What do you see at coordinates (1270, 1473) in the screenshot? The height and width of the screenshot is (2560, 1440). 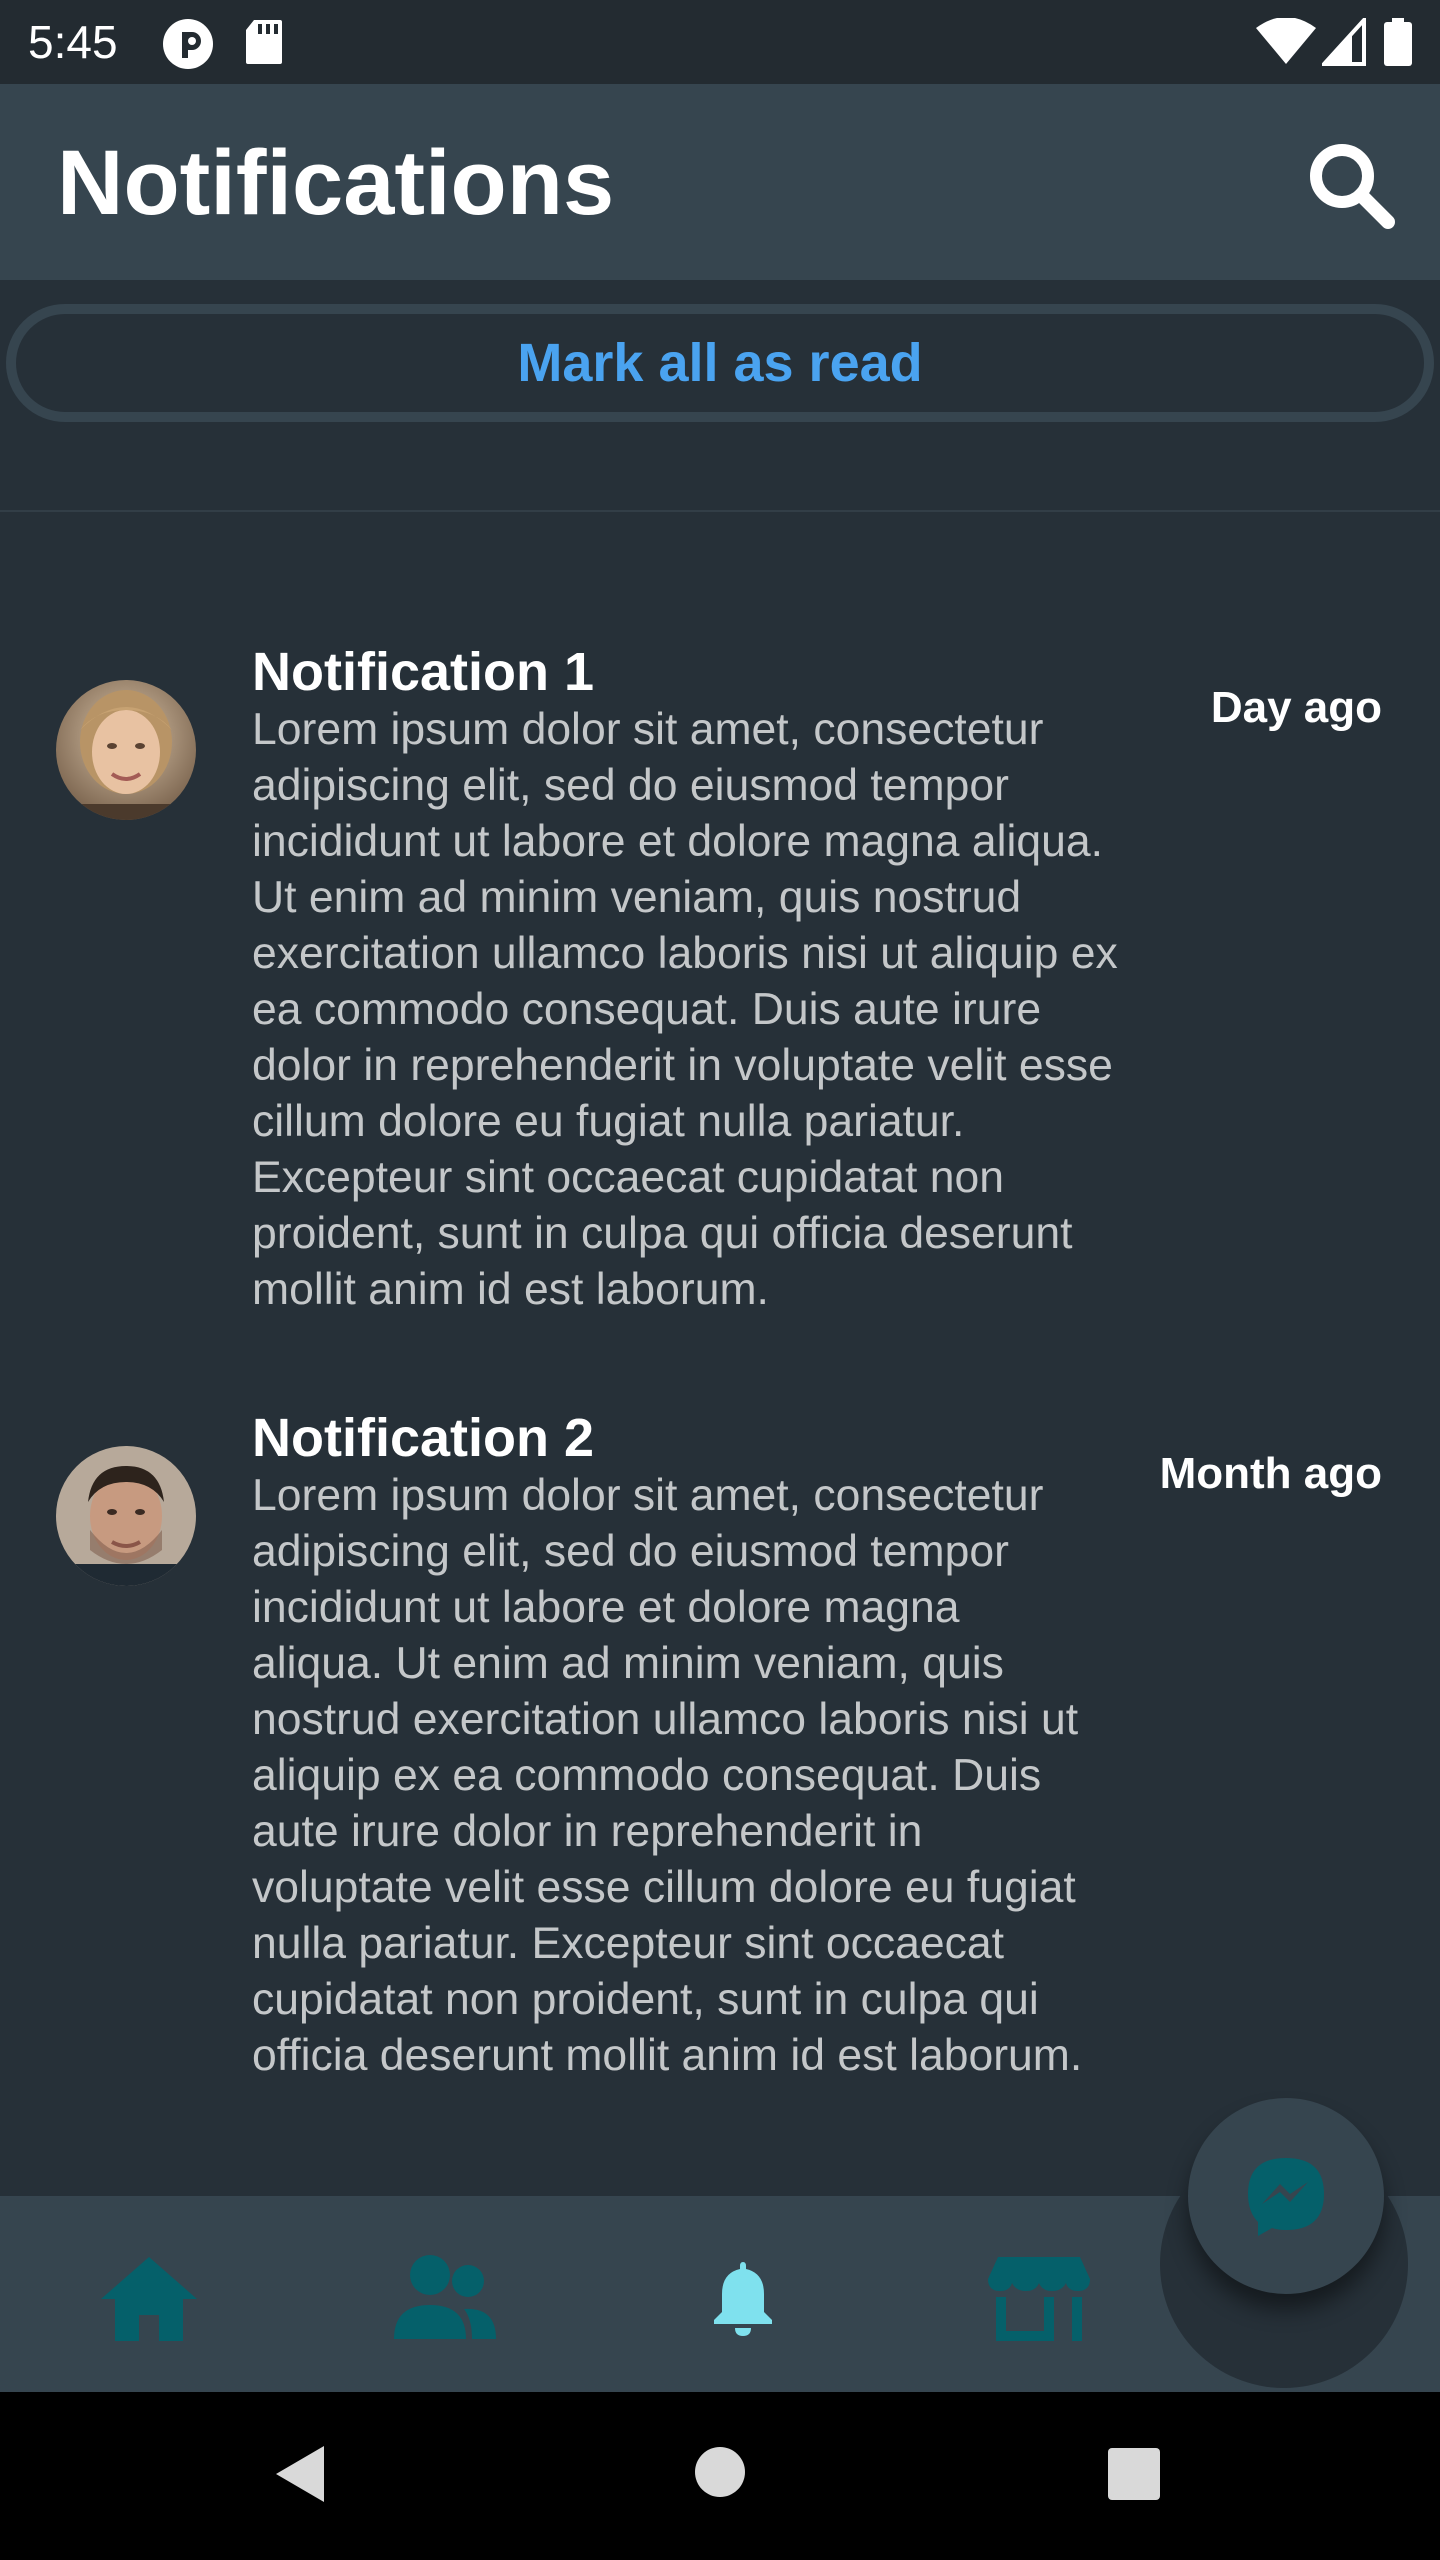 I see `notification-time: Month ago` at bounding box center [1270, 1473].